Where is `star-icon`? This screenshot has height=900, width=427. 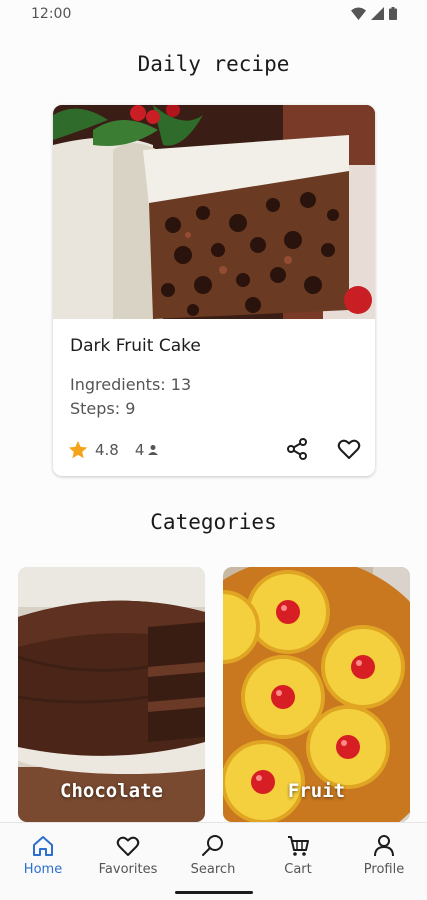 star-icon is located at coordinates (78, 449).